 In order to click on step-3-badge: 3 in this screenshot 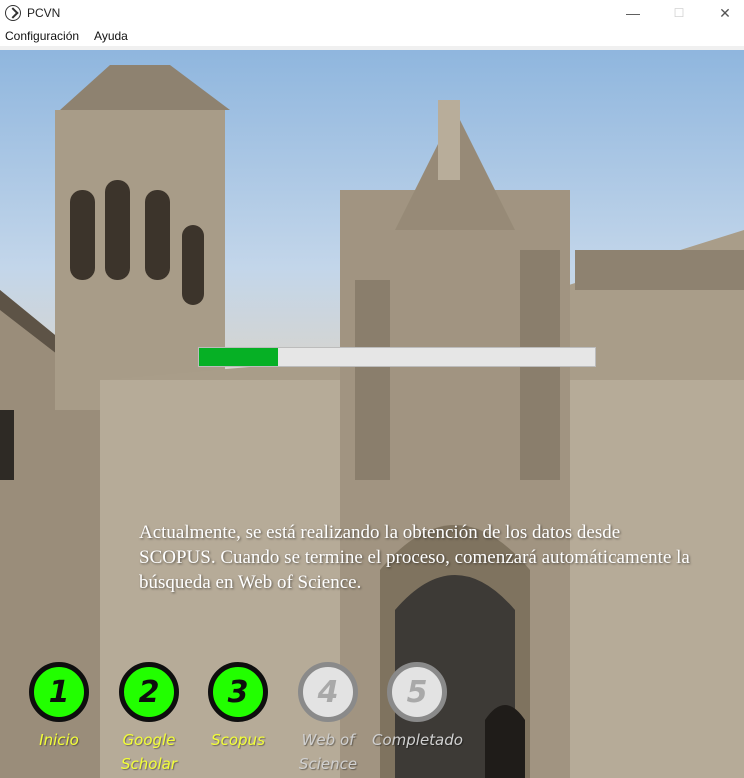, I will do `click(238, 692)`.